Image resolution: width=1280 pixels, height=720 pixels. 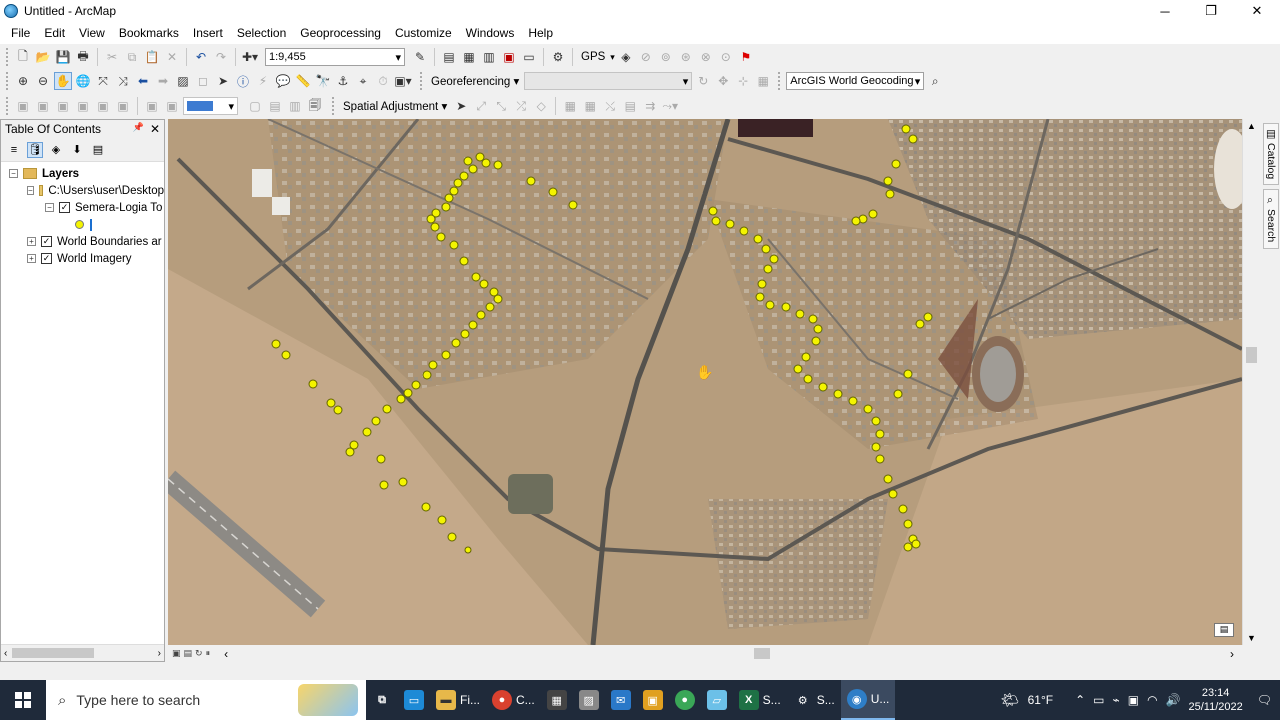 What do you see at coordinates (1250, 382) in the screenshot?
I see `map-vertical-scrollbar: ▲ ▼` at bounding box center [1250, 382].